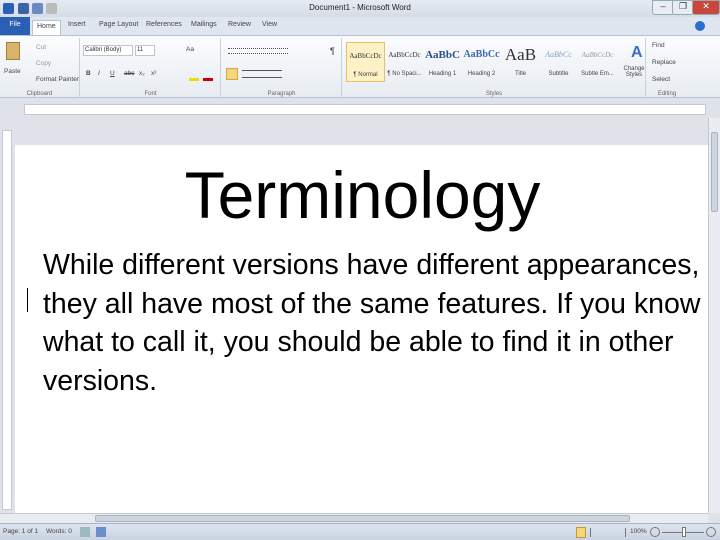 The image size is (720, 540). I want to click on minimize-button: –, so click(663, 7).